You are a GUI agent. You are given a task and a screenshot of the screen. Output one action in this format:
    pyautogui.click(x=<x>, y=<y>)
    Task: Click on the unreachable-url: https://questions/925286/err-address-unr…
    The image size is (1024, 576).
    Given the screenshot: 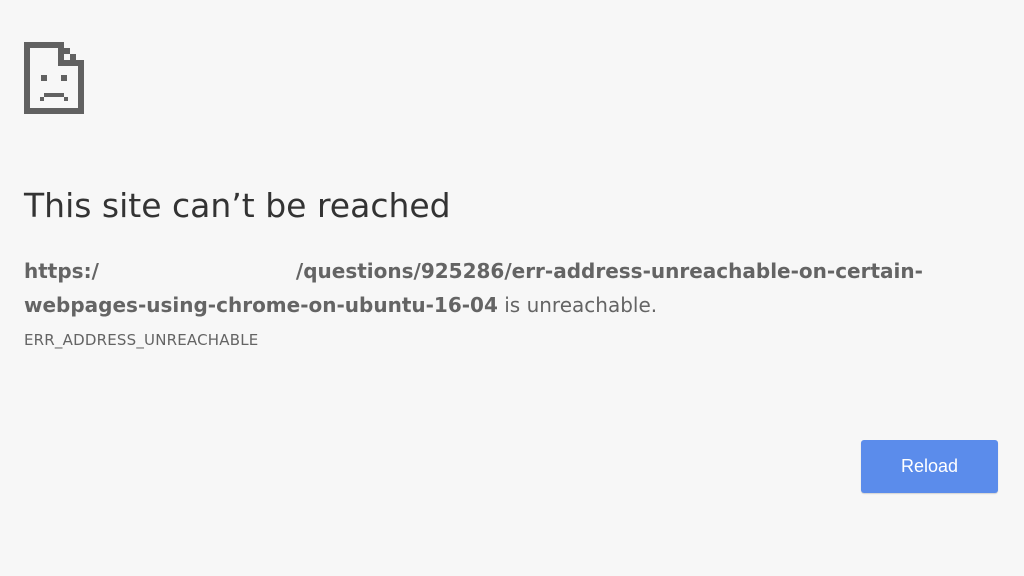 What is the action you would take?
    pyautogui.click(x=473, y=288)
    